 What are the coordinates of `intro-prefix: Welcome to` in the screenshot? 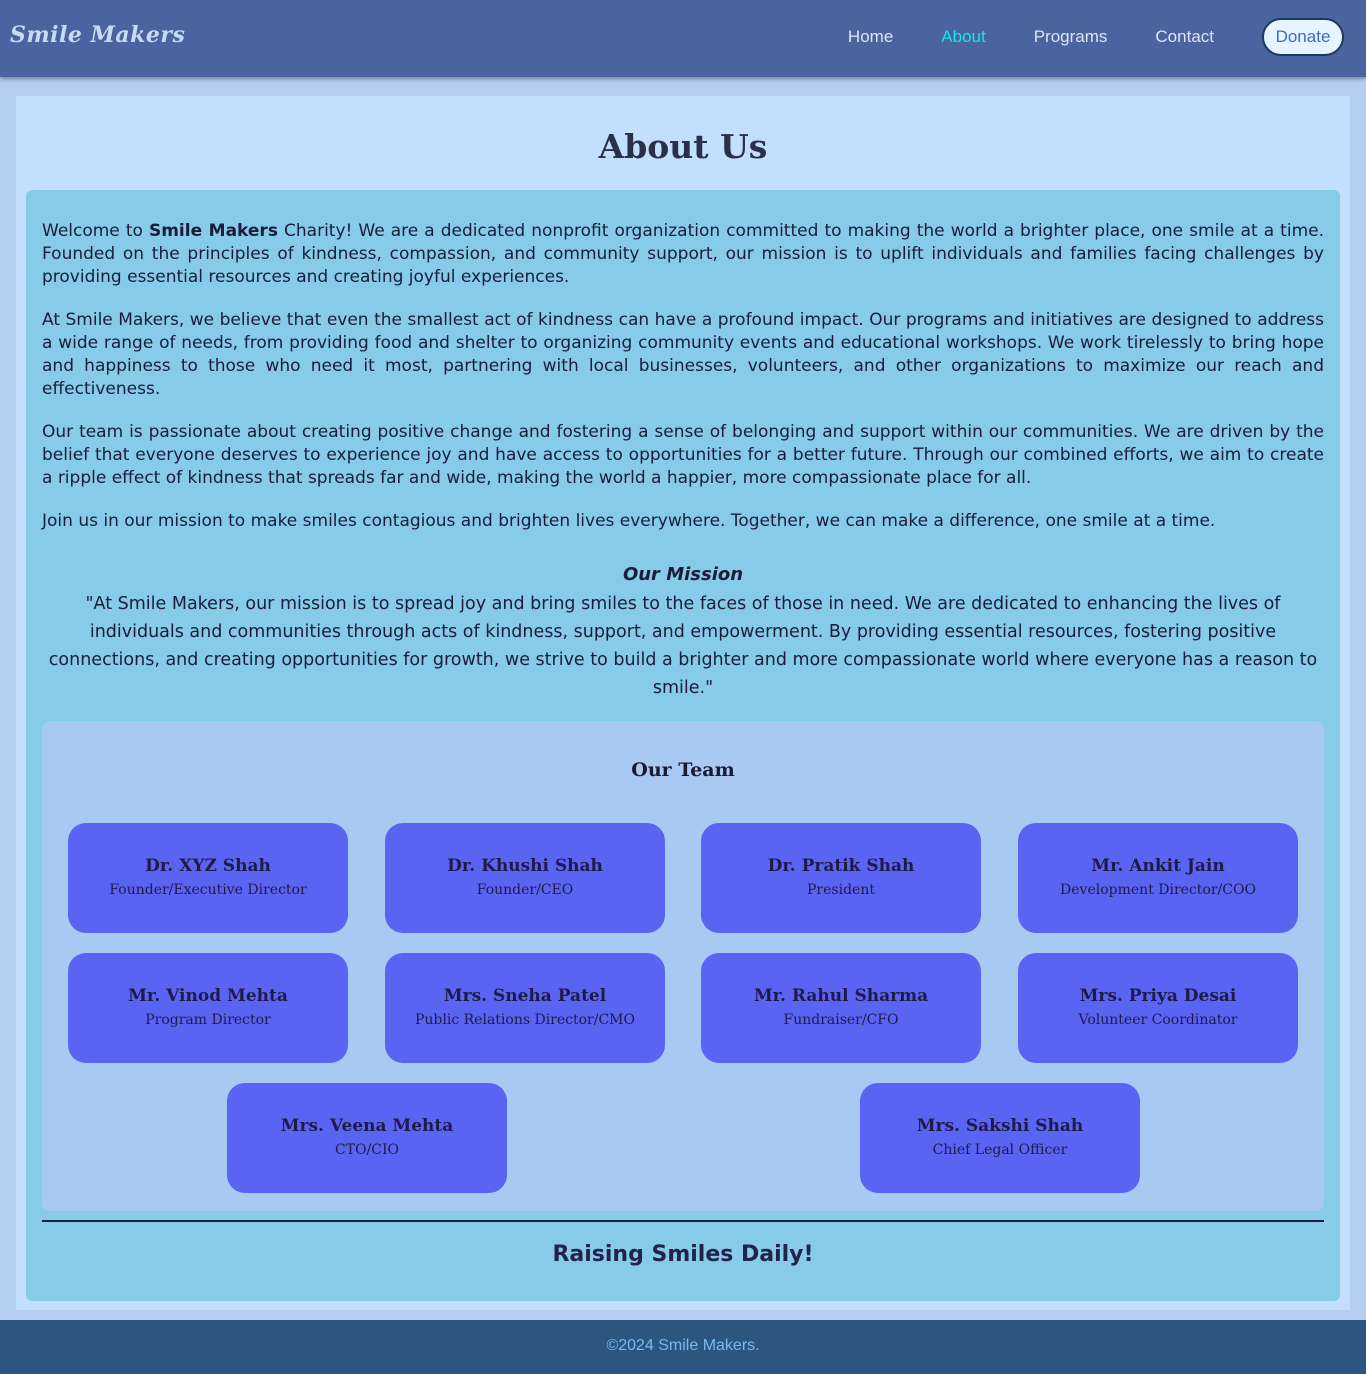 It's located at (95, 231).